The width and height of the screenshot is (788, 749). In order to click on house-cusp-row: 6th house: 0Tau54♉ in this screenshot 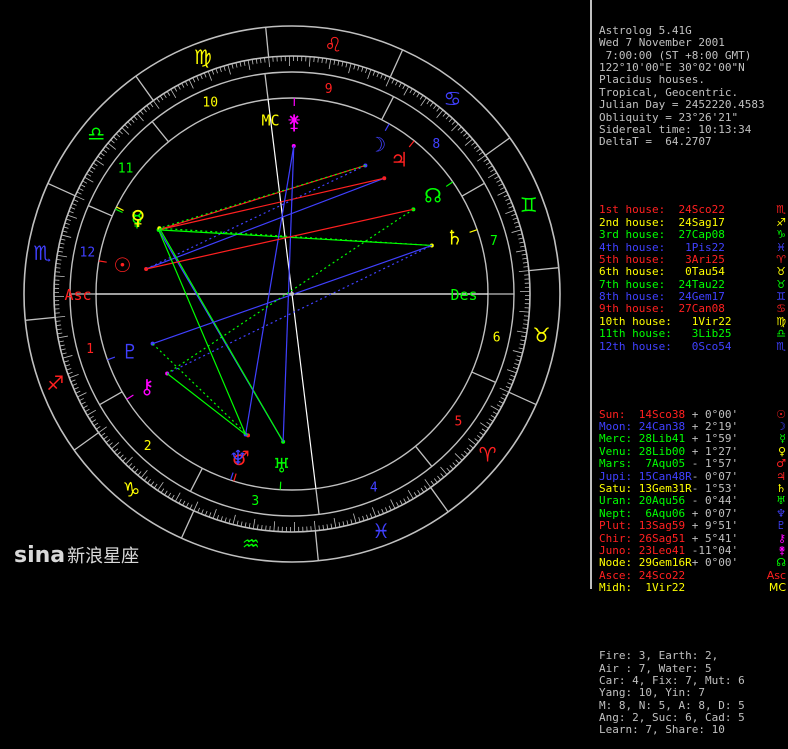, I will do `click(693, 272)`.